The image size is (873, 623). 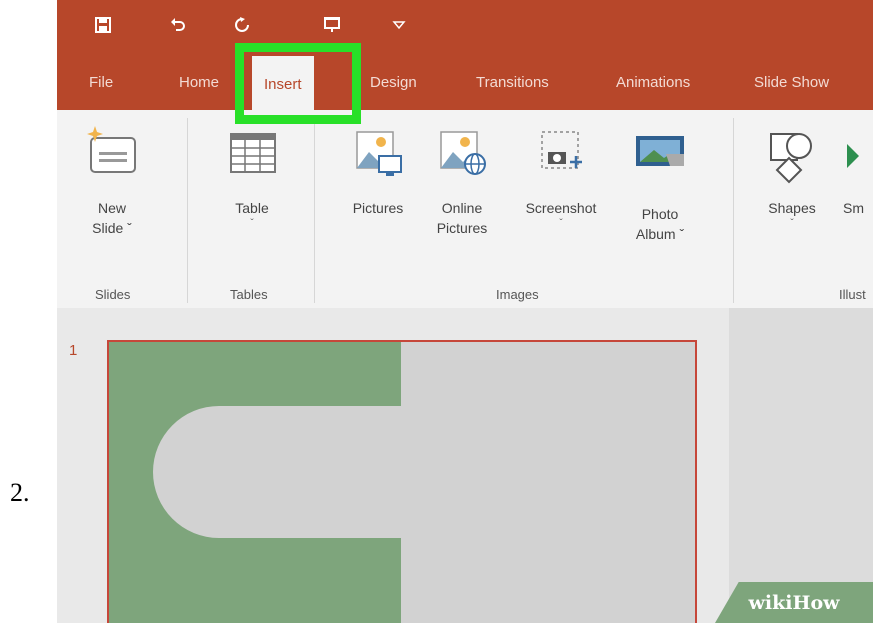 I want to click on new-slide-button: New Slide ˇ, so click(x=112, y=181).